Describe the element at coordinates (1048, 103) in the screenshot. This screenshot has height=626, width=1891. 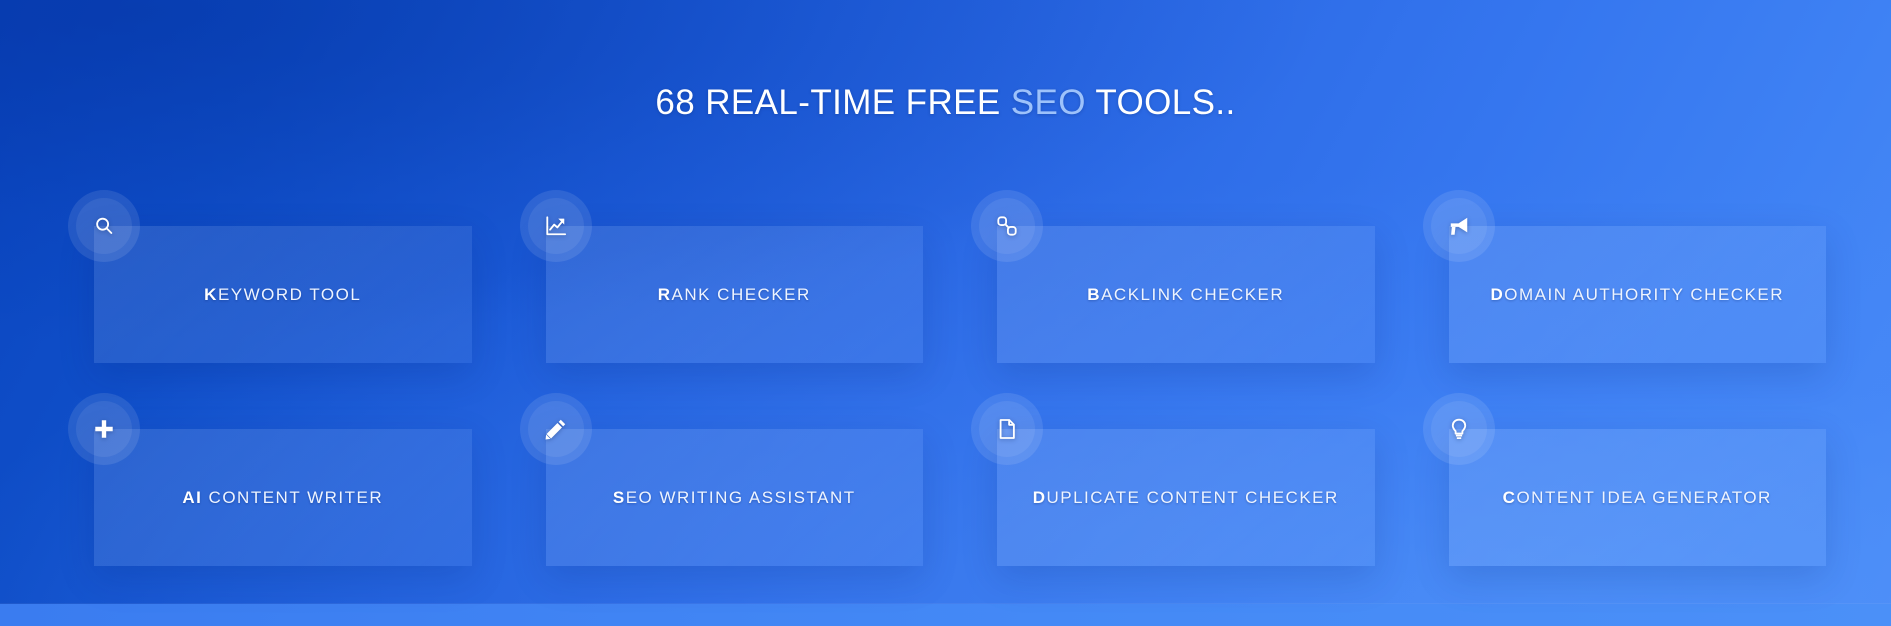
I see `page-title-accent: SEO` at that location.